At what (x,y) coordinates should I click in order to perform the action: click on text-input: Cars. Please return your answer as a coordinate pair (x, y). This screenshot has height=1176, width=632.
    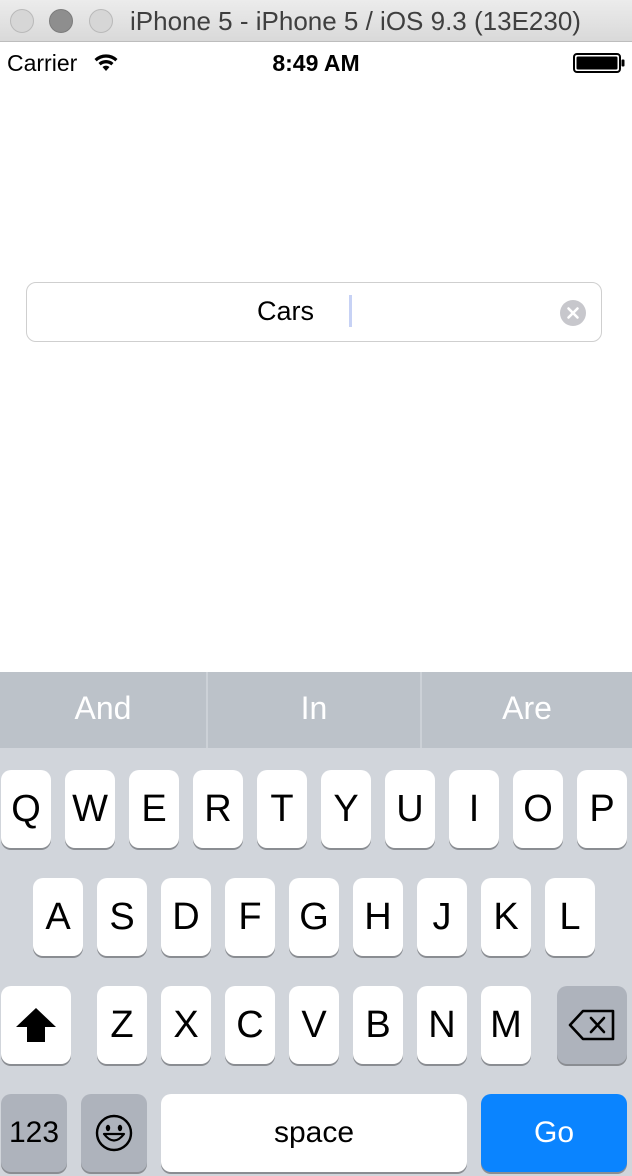
    Looking at the image, I should click on (314, 312).